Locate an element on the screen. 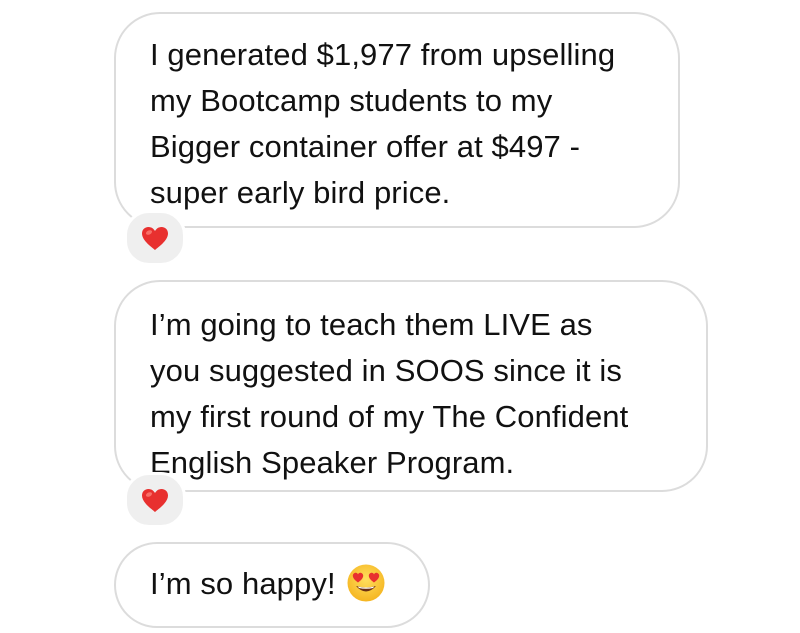  message-text-line: Bigger container offer at $497 - is located at coordinates (365, 146).